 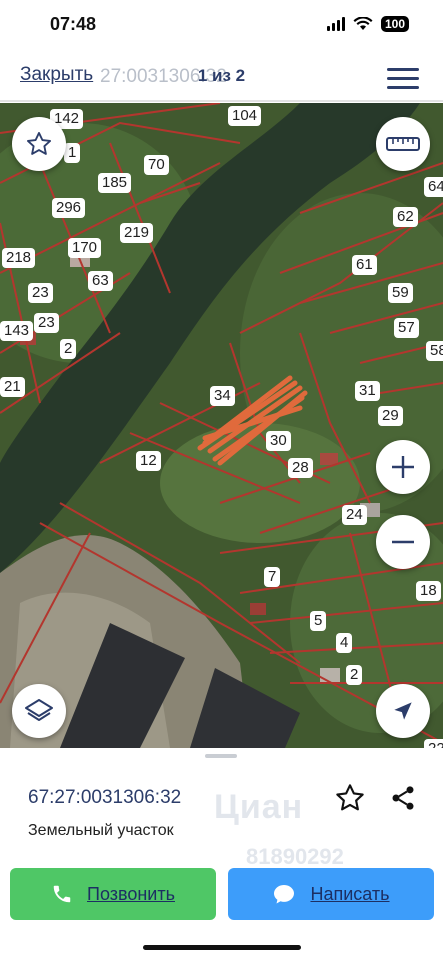 What do you see at coordinates (284, 894) in the screenshot?
I see `chat-icon` at bounding box center [284, 894].